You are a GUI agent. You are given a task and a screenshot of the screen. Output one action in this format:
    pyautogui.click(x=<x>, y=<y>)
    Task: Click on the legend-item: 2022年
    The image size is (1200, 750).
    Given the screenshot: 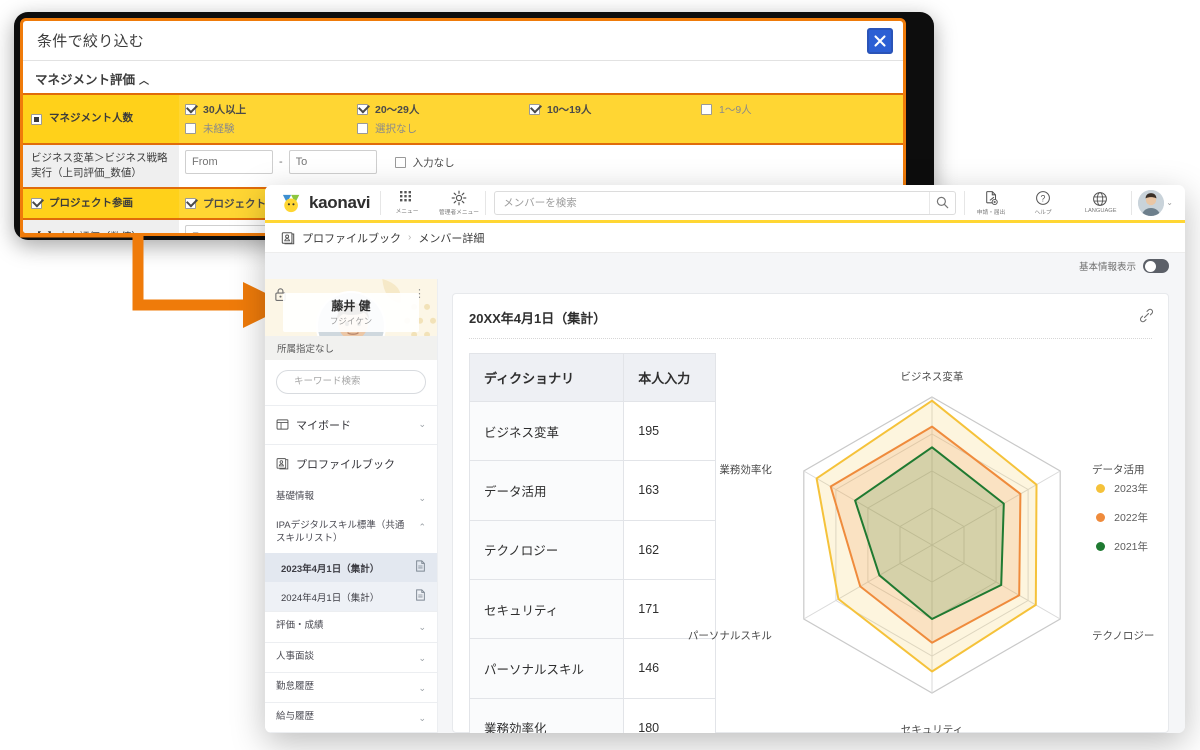 What is the action you would take?
    pyautogui.click(x=1122, y=517)
    